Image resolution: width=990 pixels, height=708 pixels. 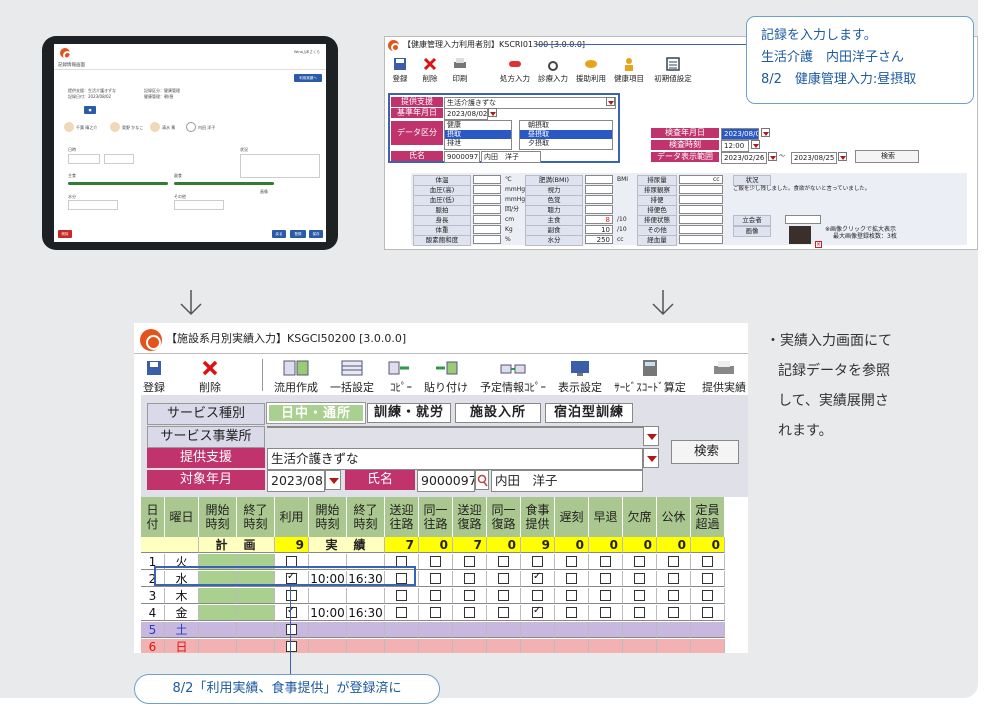 I want to click on vital-field: 8, so click(x=599, y=219).